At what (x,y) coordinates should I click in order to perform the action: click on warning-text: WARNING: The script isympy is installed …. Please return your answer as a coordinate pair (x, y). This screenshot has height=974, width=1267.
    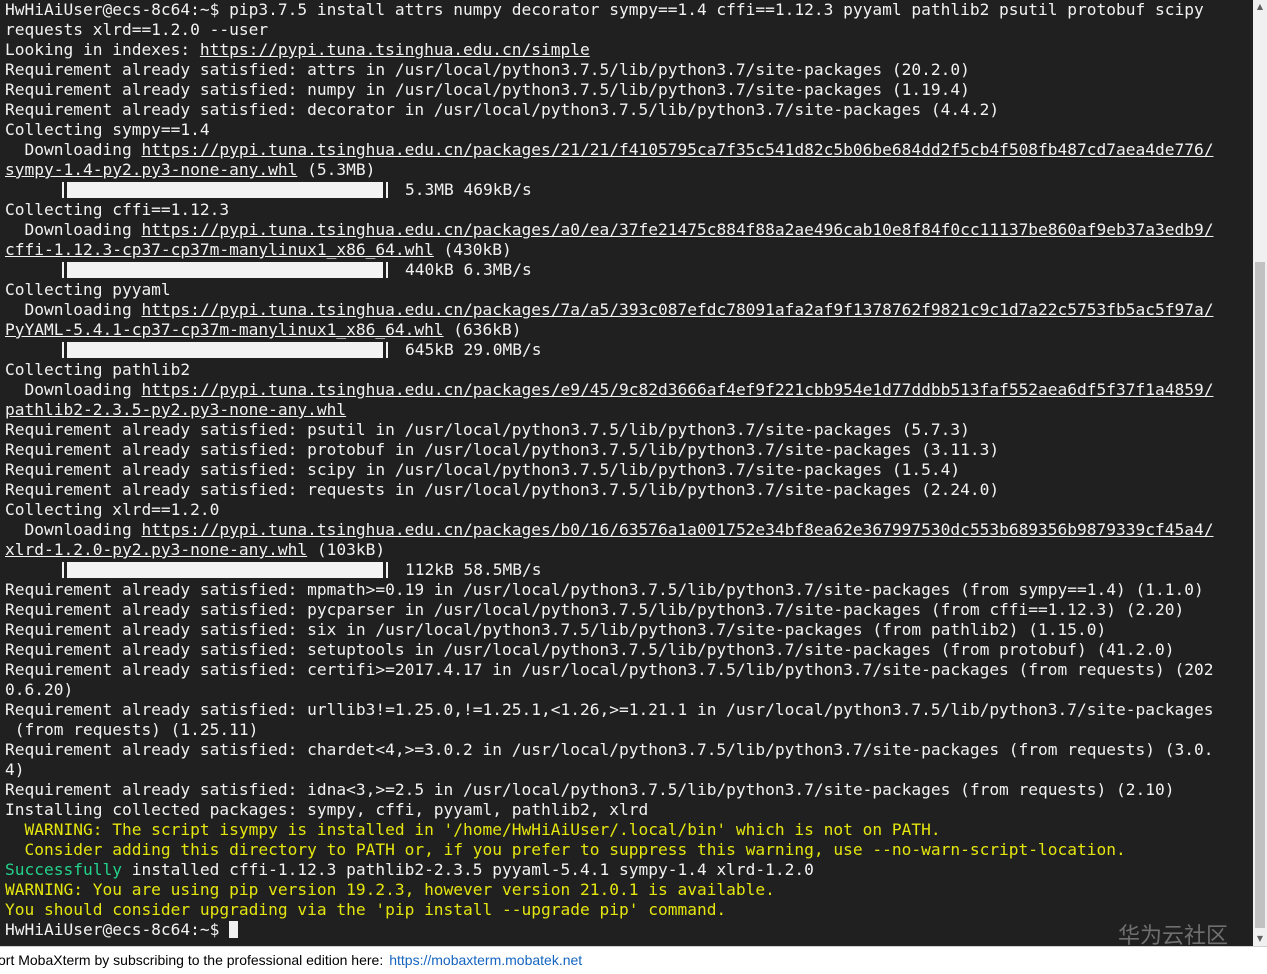
    Looking at the image, I should click on (473, 829).